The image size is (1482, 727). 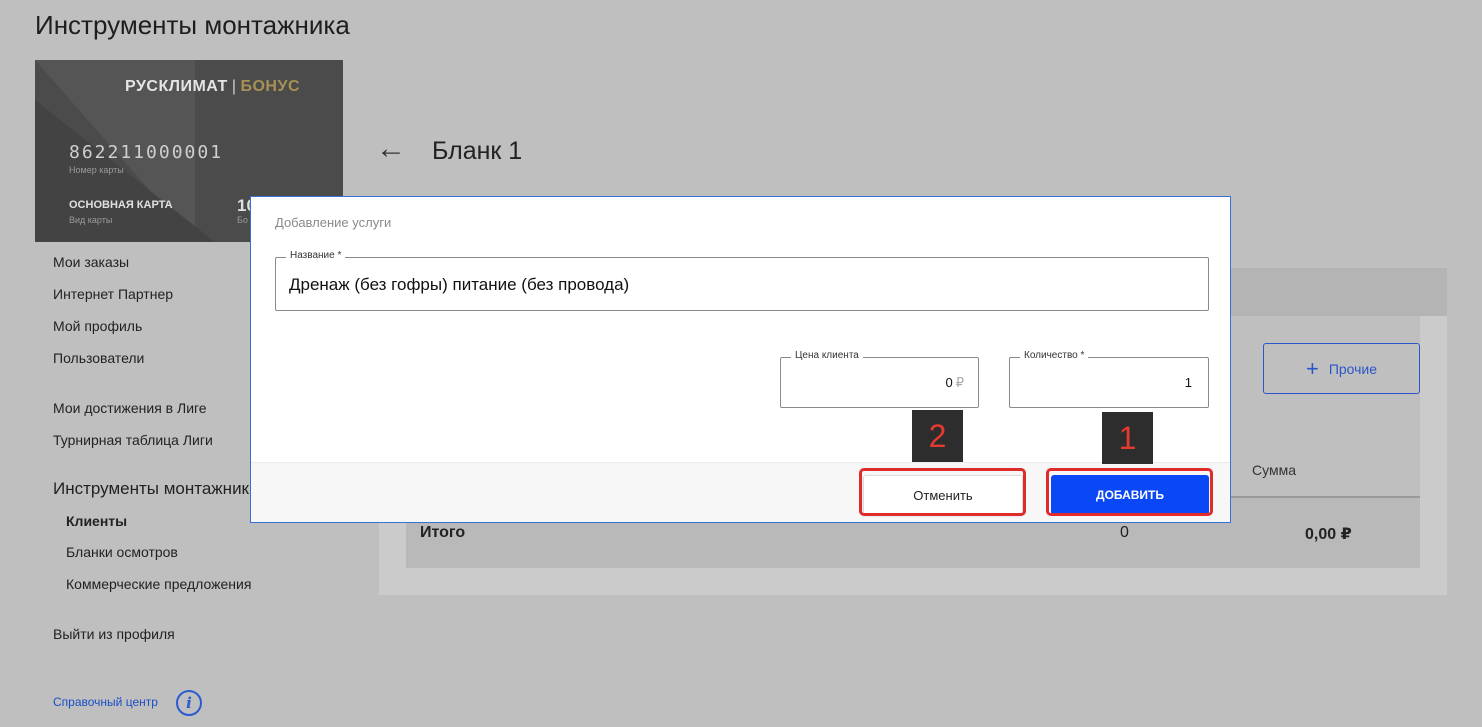 I want to click on add-other-button: + Прочие, so click(x=1341, y=368).